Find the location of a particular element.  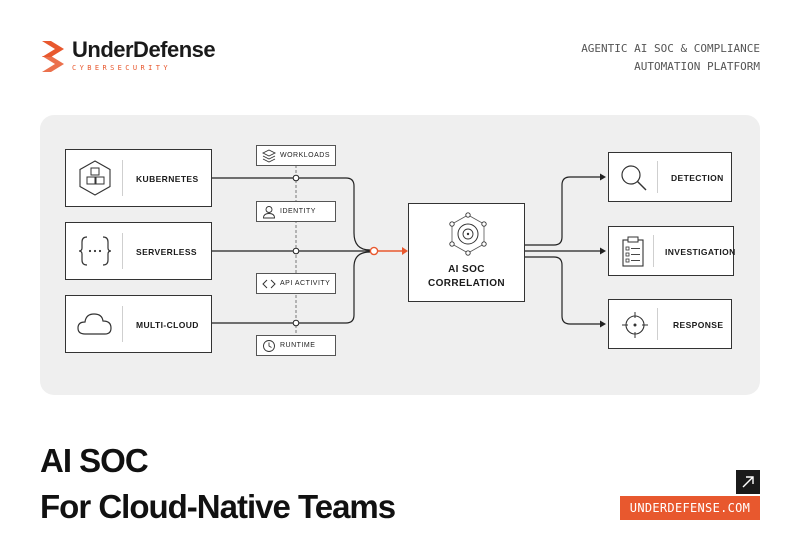

core-correlation-box: AI SOC CORRELATION is located at coordinates (466, 252).